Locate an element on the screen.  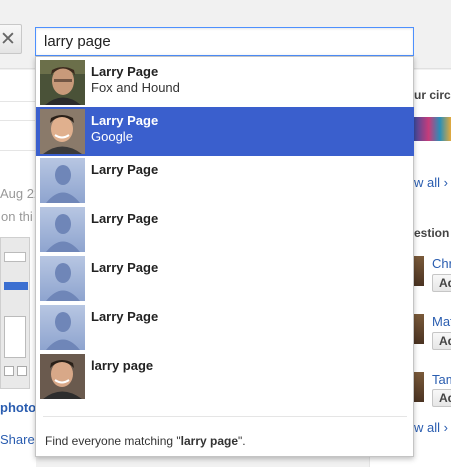
post-screenshot-thumbnail is located at coordinates (15, 313).